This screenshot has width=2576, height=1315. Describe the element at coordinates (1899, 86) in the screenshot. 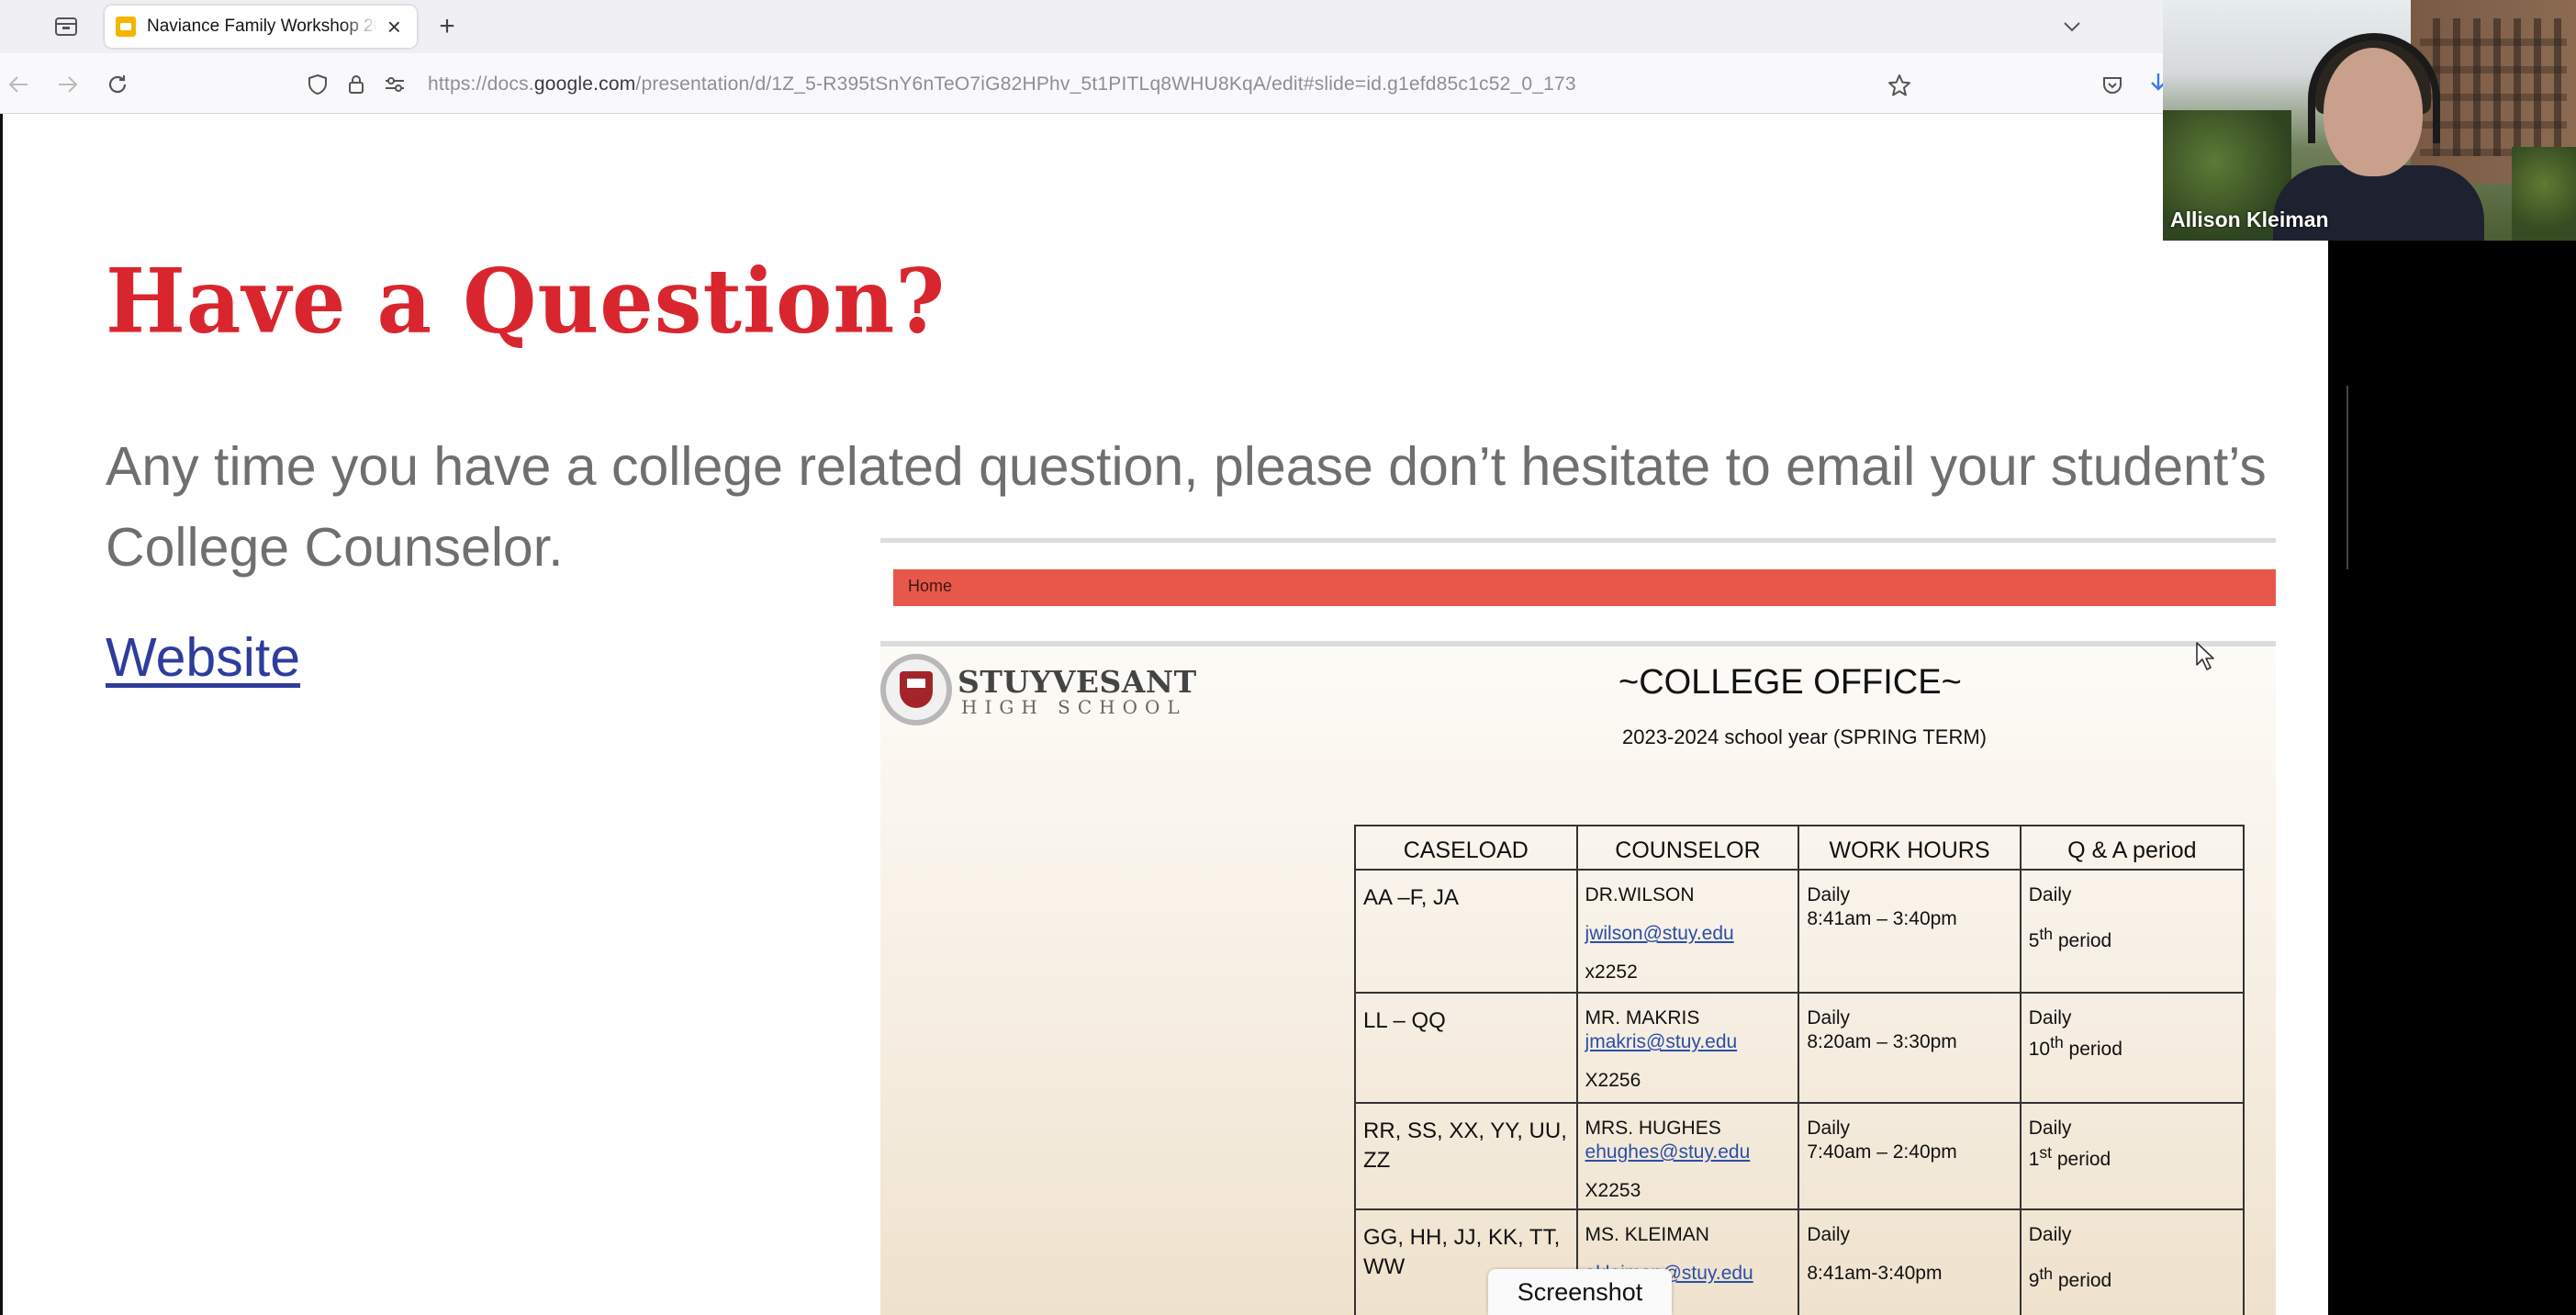

I see `bookmark-star-icon` at that location.